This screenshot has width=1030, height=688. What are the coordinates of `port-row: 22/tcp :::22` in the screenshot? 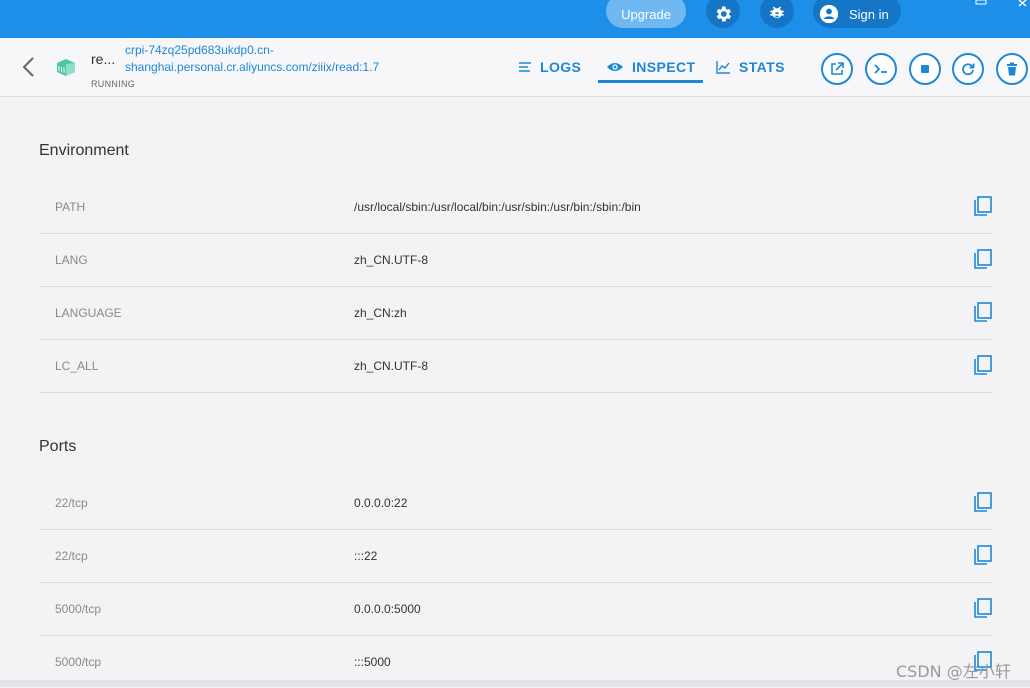 It's located at (515, 556).